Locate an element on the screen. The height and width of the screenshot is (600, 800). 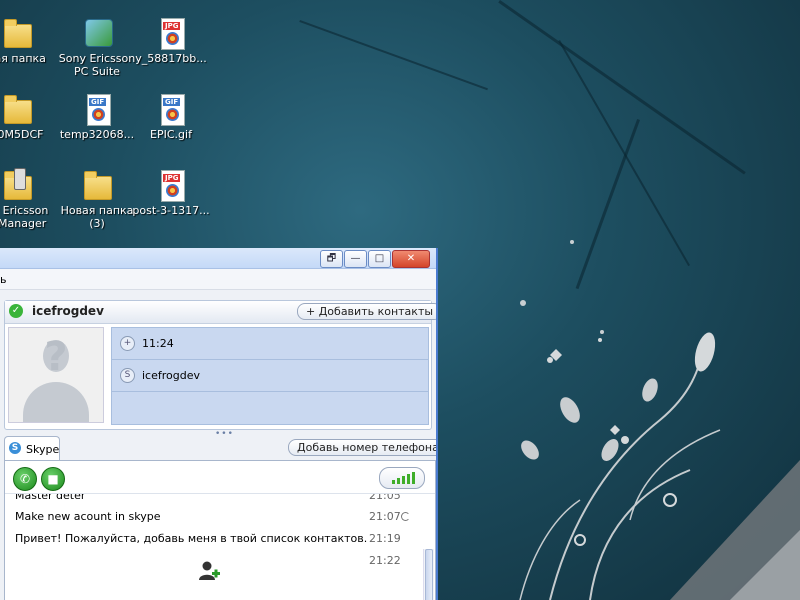
call-button: ✆ is located at coordinates (25, 479).